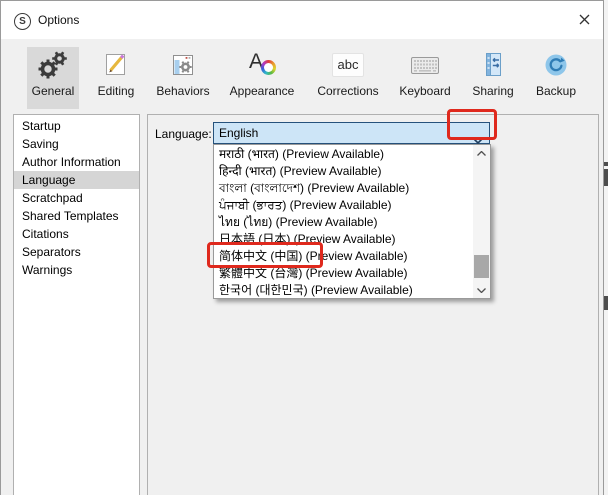 The width and height of the screenshot is (608, 495). I want to click on tab-general: General, so click(53, 78).